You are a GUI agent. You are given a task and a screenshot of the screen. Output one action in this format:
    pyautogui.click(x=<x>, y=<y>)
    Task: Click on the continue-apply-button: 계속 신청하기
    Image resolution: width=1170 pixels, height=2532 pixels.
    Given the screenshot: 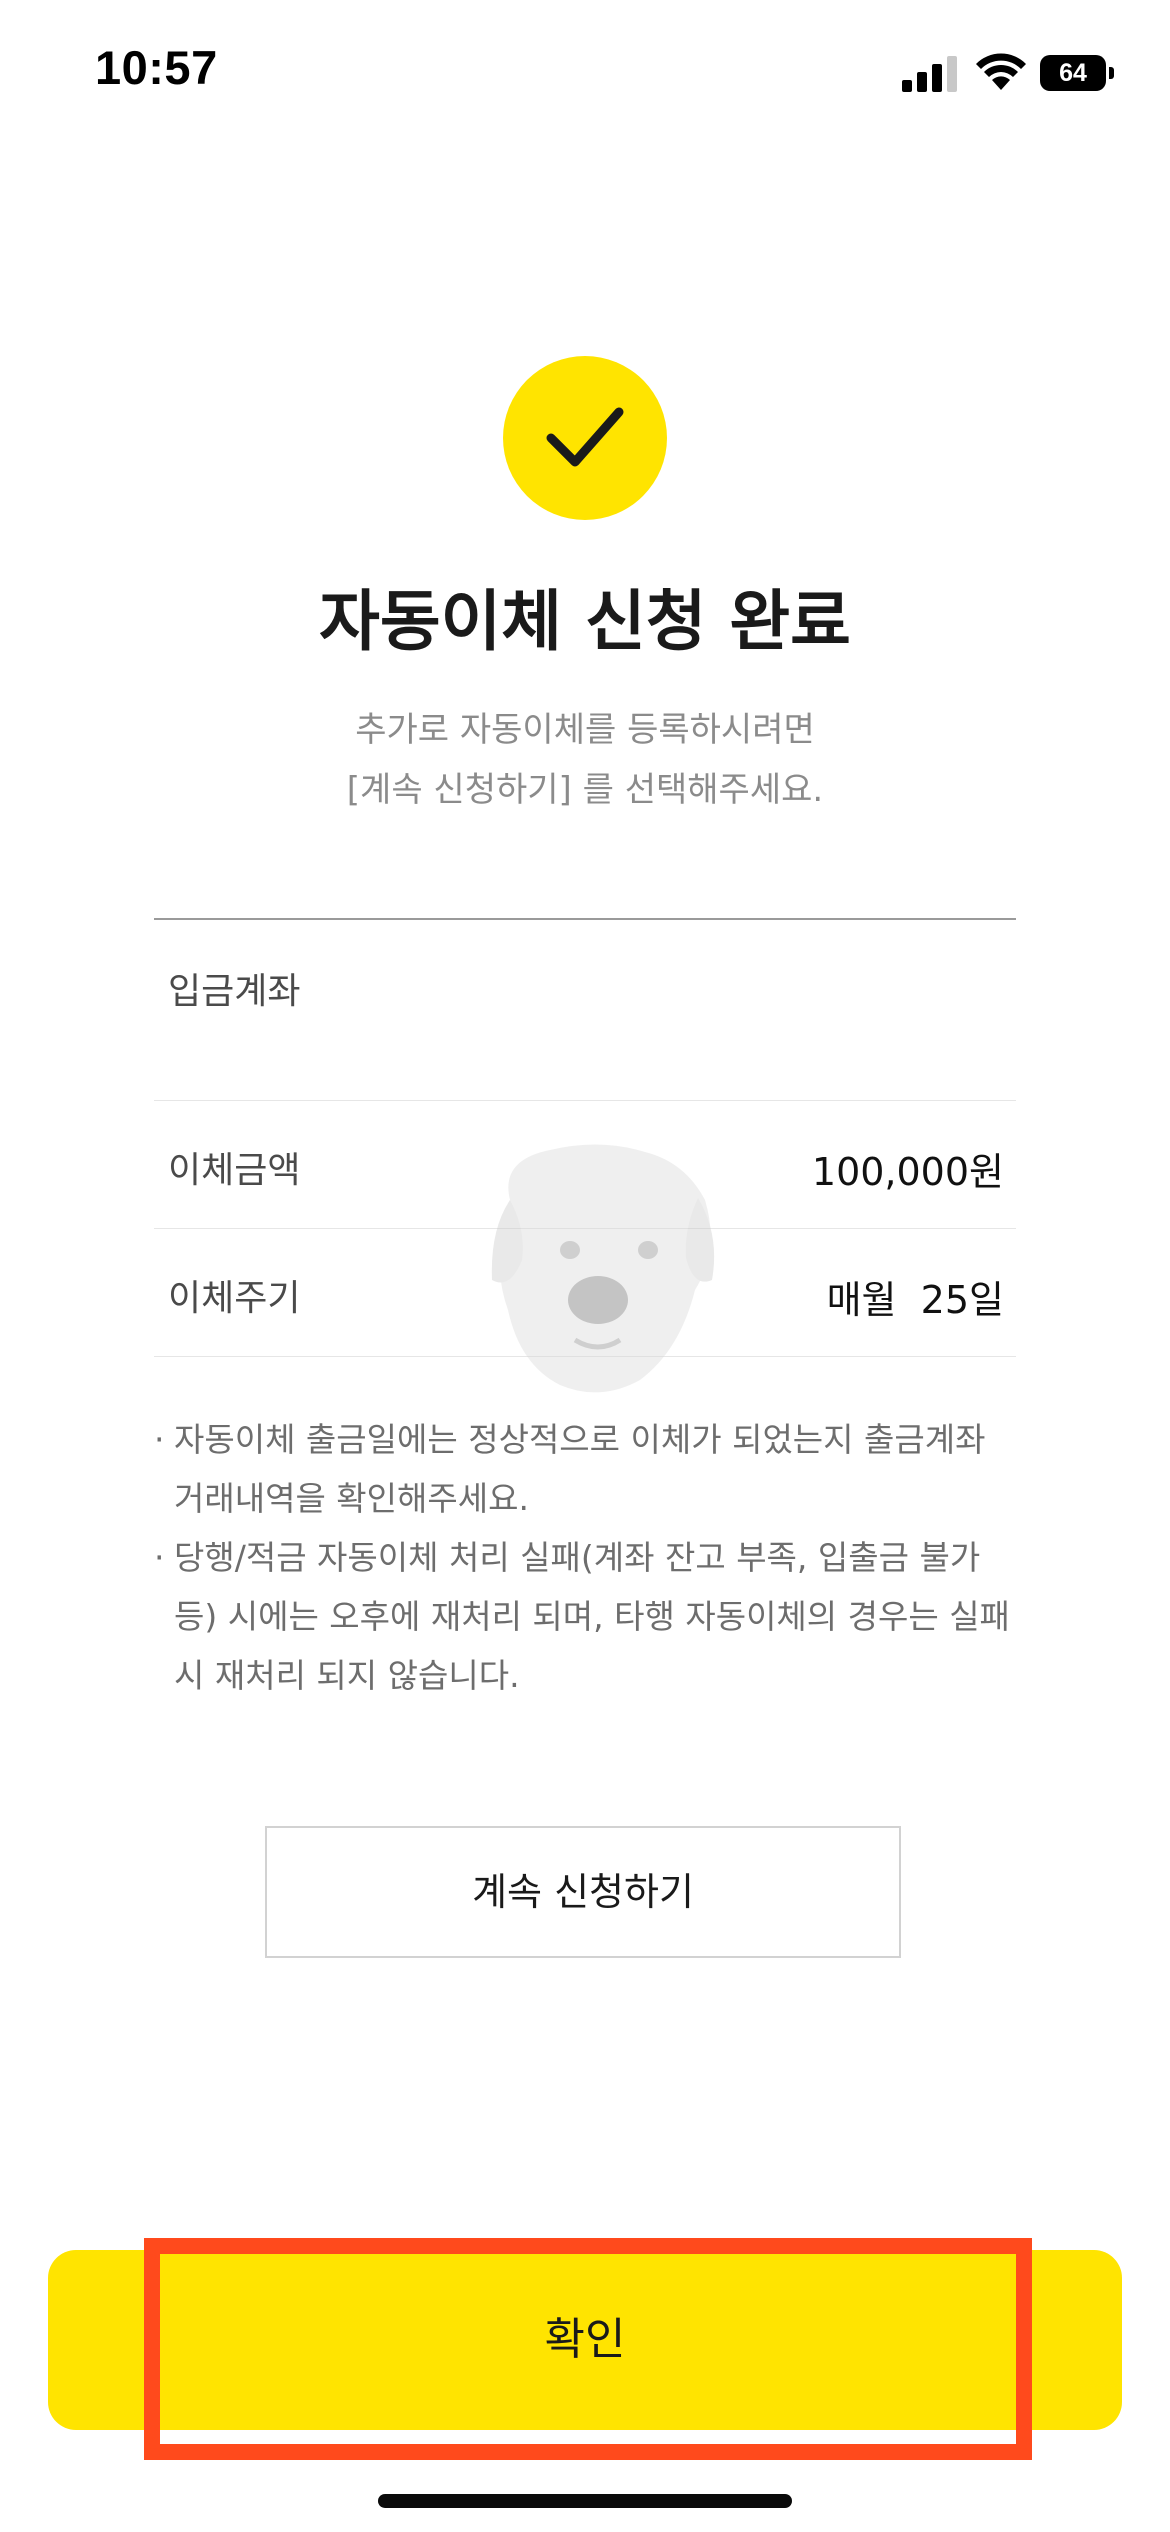 What is the action you would take?
    pyautogui.click(x=583, y=1892)
    